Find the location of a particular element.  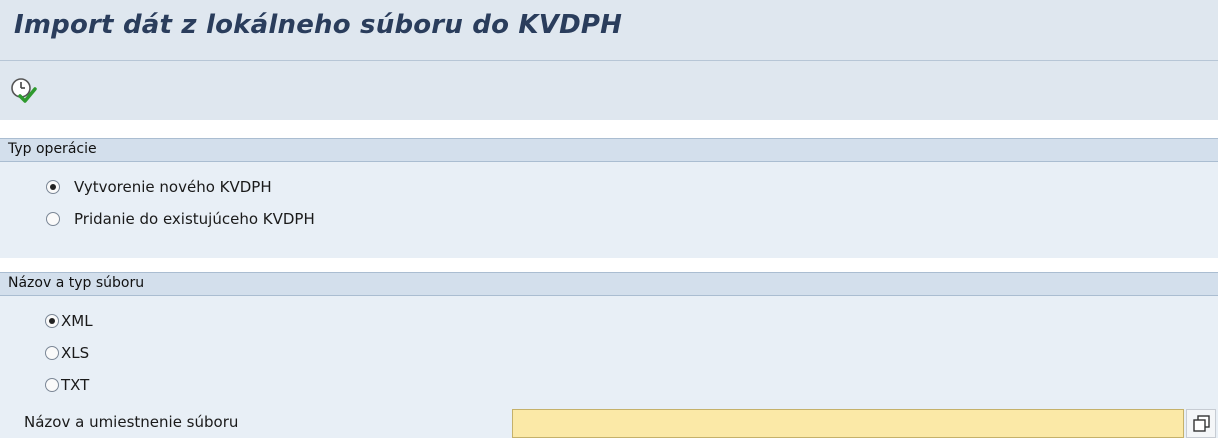

page-title: Import dát z lokálneho súboru do KVDPH is located at coordinates (318, 25).